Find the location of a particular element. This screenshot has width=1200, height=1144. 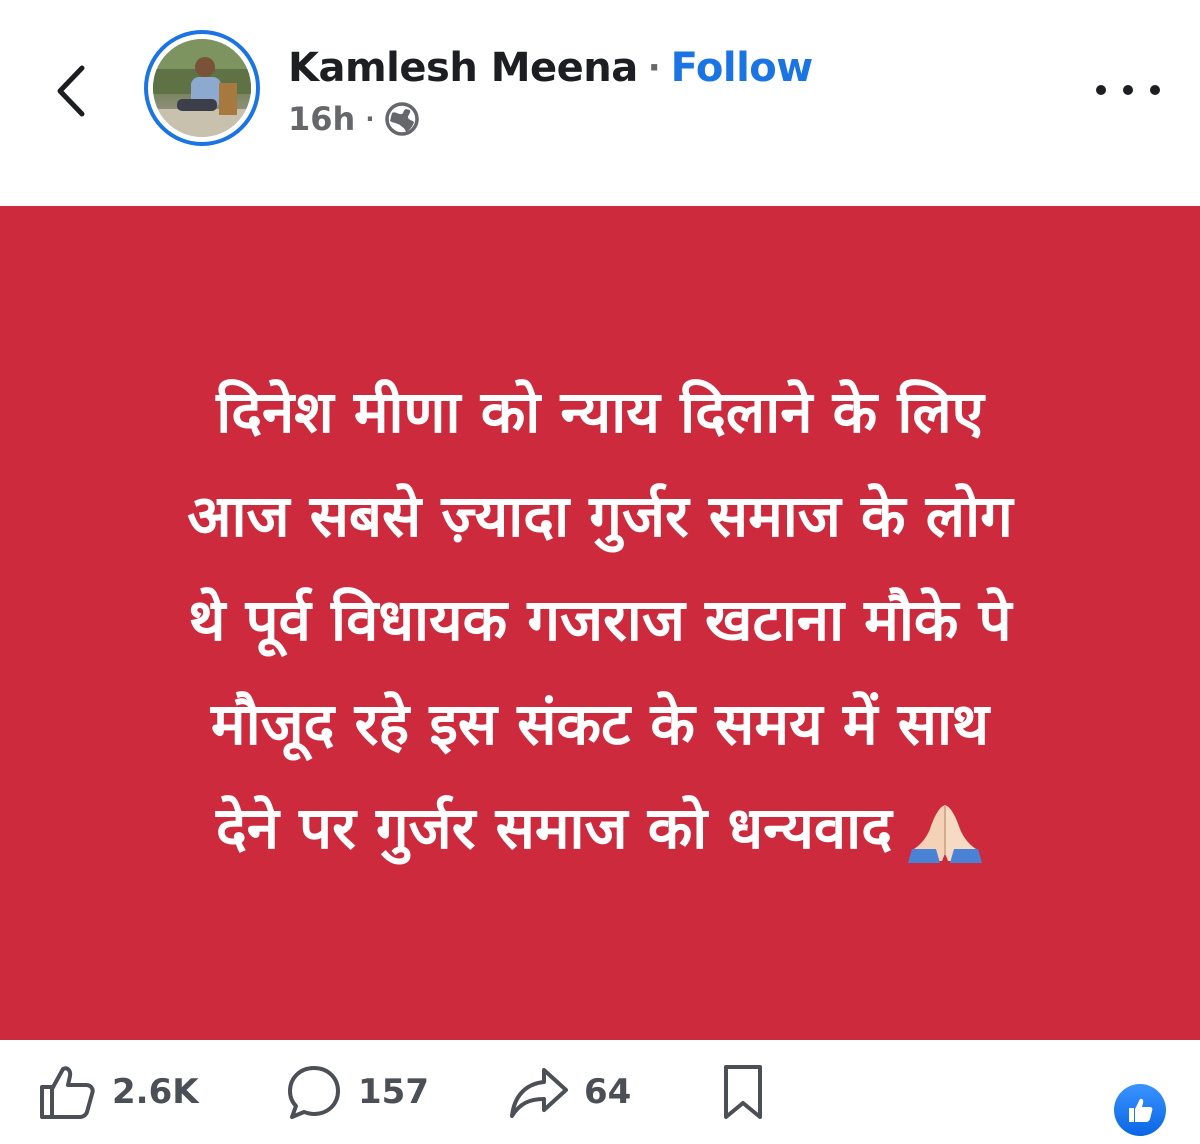

folded-hands-emoji-icon is located at coordinates (945, 833).